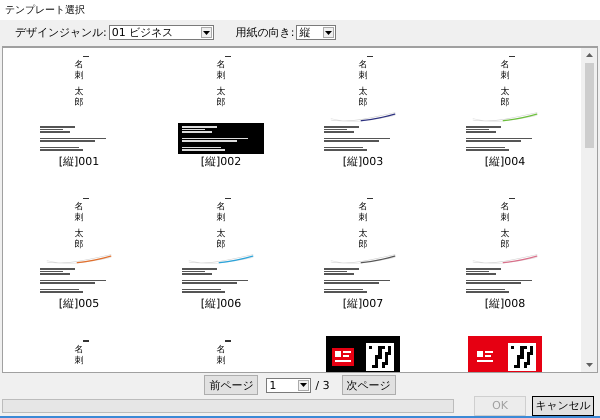 The width and height of the screenshot is (600, 418). What do you see at coordinates (563, 406) in the screenshot?
I see `cancel-button: キャンセル` at bounding box center [563, 406].